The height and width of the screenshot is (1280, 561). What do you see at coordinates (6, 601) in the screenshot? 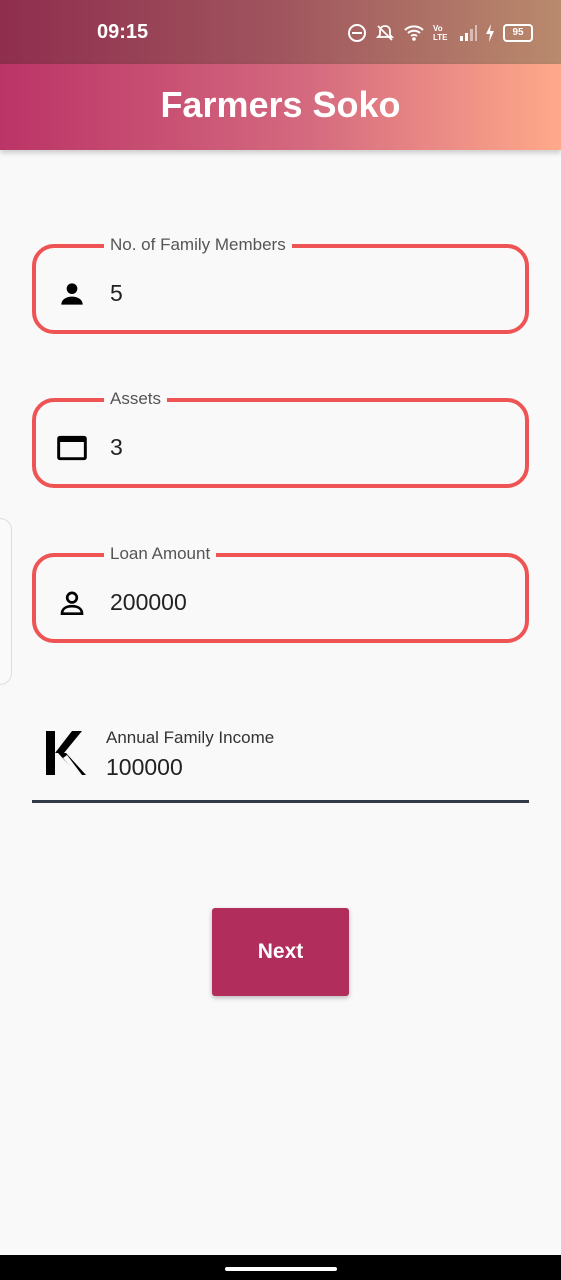
I see `edge-panel-handle` at bounding box center [6, 601].